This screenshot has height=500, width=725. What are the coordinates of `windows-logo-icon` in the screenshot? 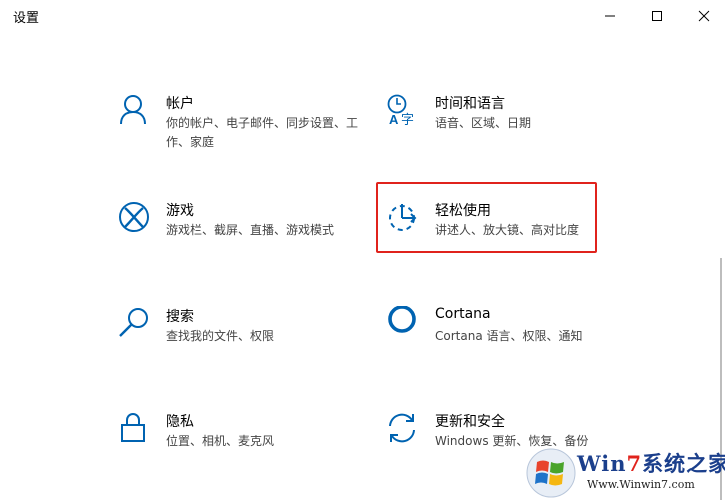 It's located at (551, 473).